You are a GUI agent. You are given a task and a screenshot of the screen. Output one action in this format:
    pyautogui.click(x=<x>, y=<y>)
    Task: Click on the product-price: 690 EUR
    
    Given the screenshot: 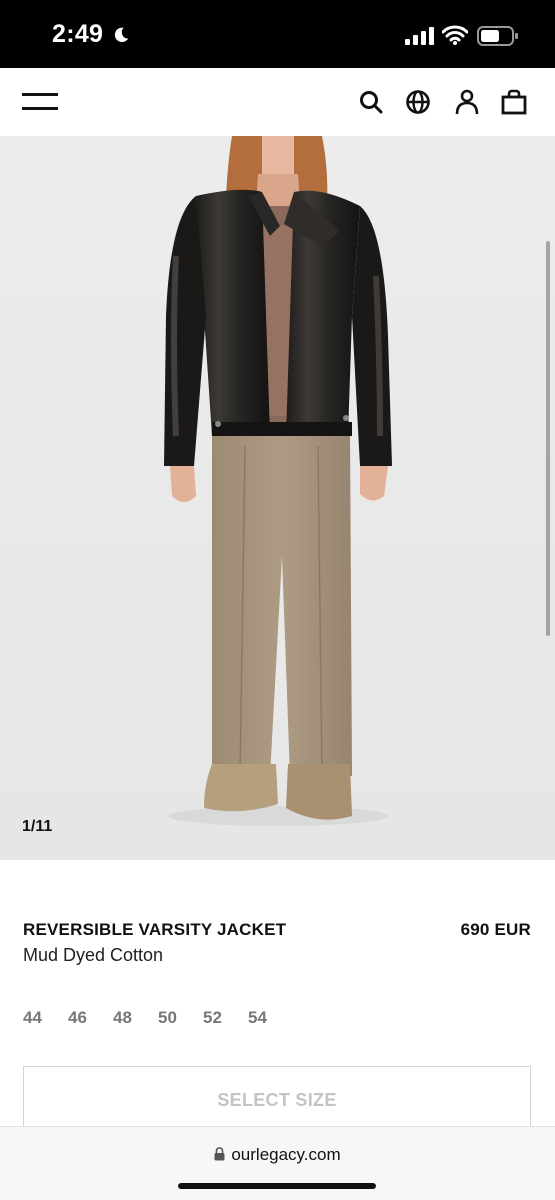 What is the action you would take?
    pyautogui.click(x=495, y=929)
    